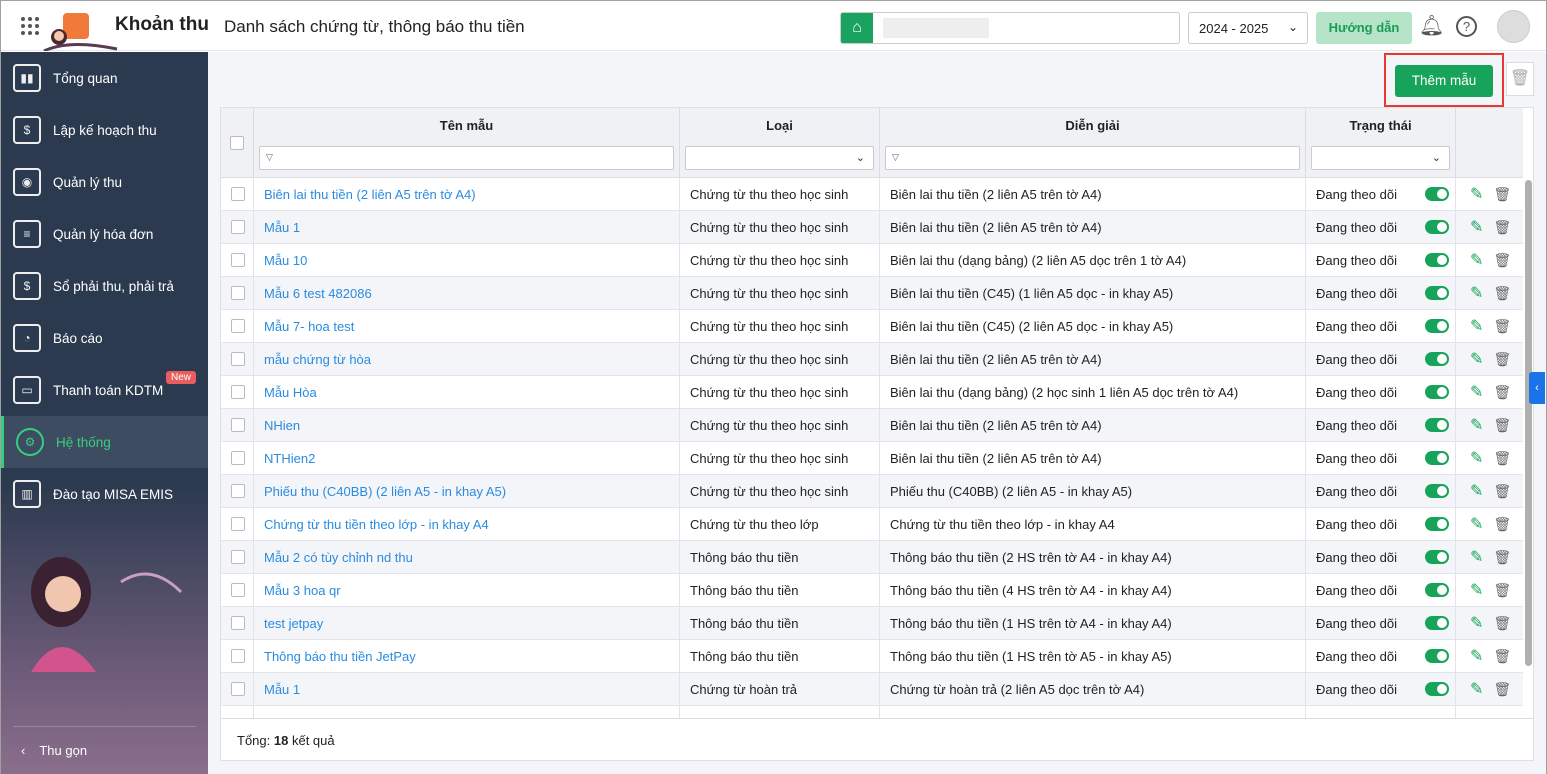 The image size is (1547, 774). I want to click on select-all-checkbox, so click(237, 143).